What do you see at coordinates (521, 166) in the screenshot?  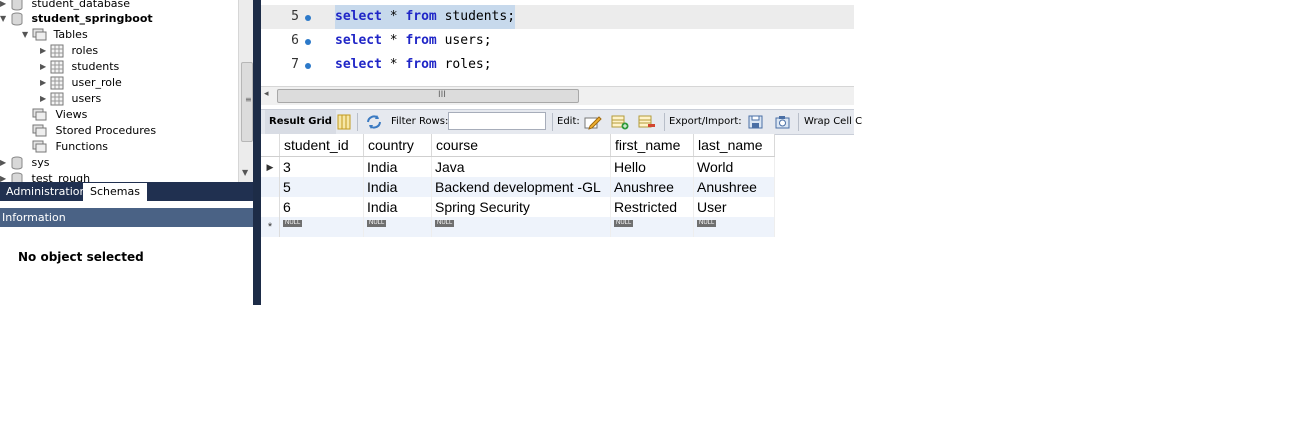 I see `table-cell: Java` at bounding box center [521, 166].